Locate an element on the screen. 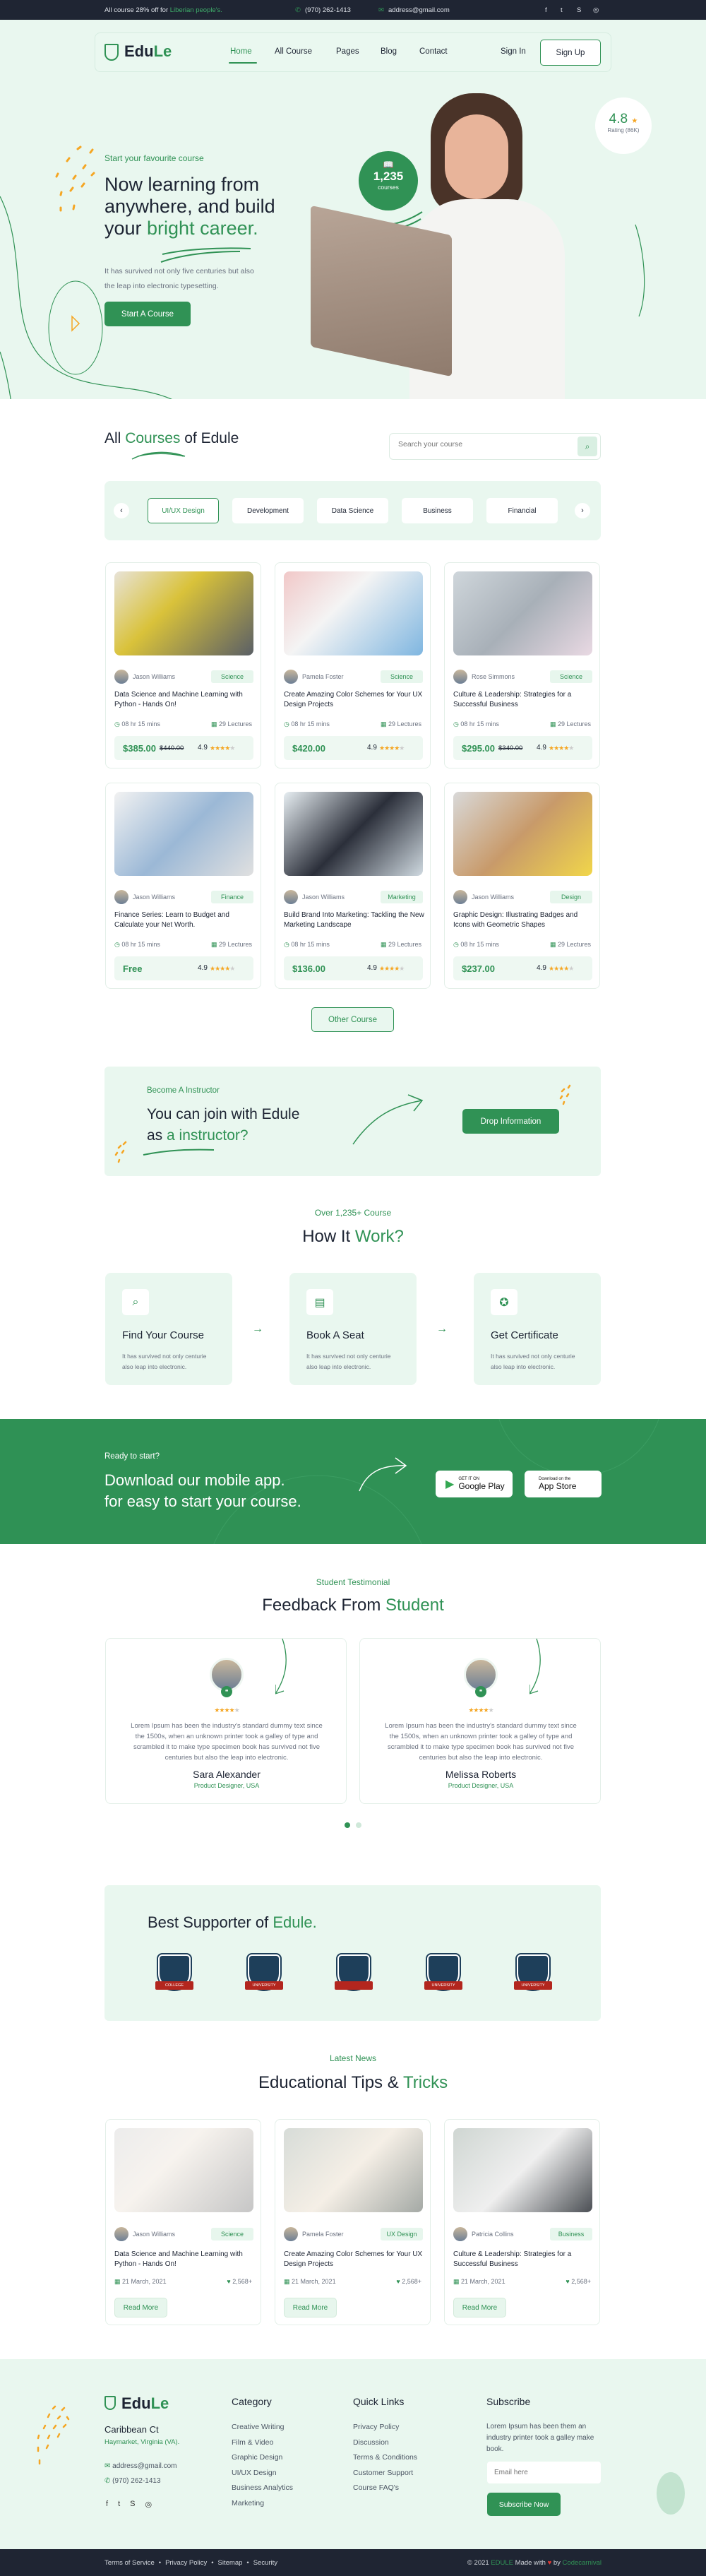  sign-in-link: Sign In is located at coordinates (513, 51).